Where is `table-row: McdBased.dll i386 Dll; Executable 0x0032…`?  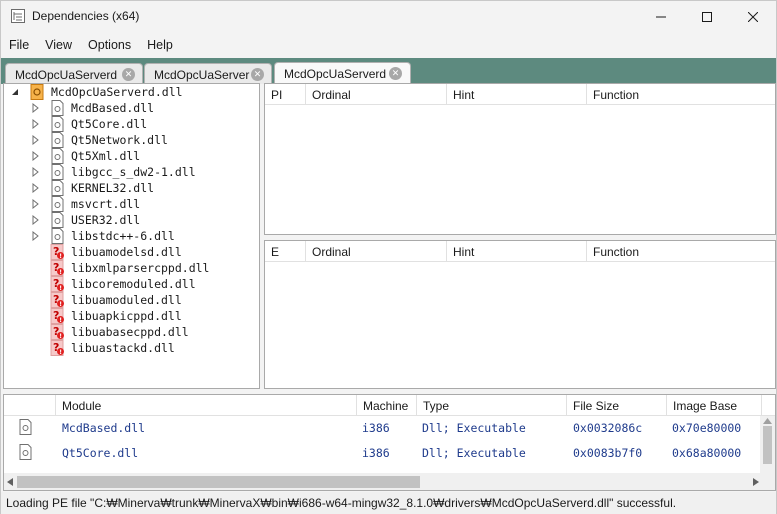
table-row: McdBased.dll i386 Dll; Executable 0x0032… is located at coordinates (384, 428).